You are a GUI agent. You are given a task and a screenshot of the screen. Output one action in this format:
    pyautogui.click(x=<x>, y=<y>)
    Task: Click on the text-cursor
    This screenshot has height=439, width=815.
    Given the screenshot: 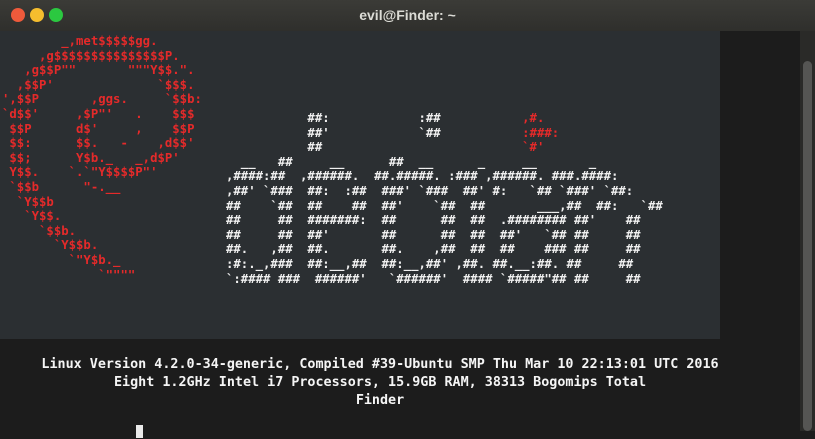 What is the action you would take?
    pyautogui.click(x=139, y=431)
    